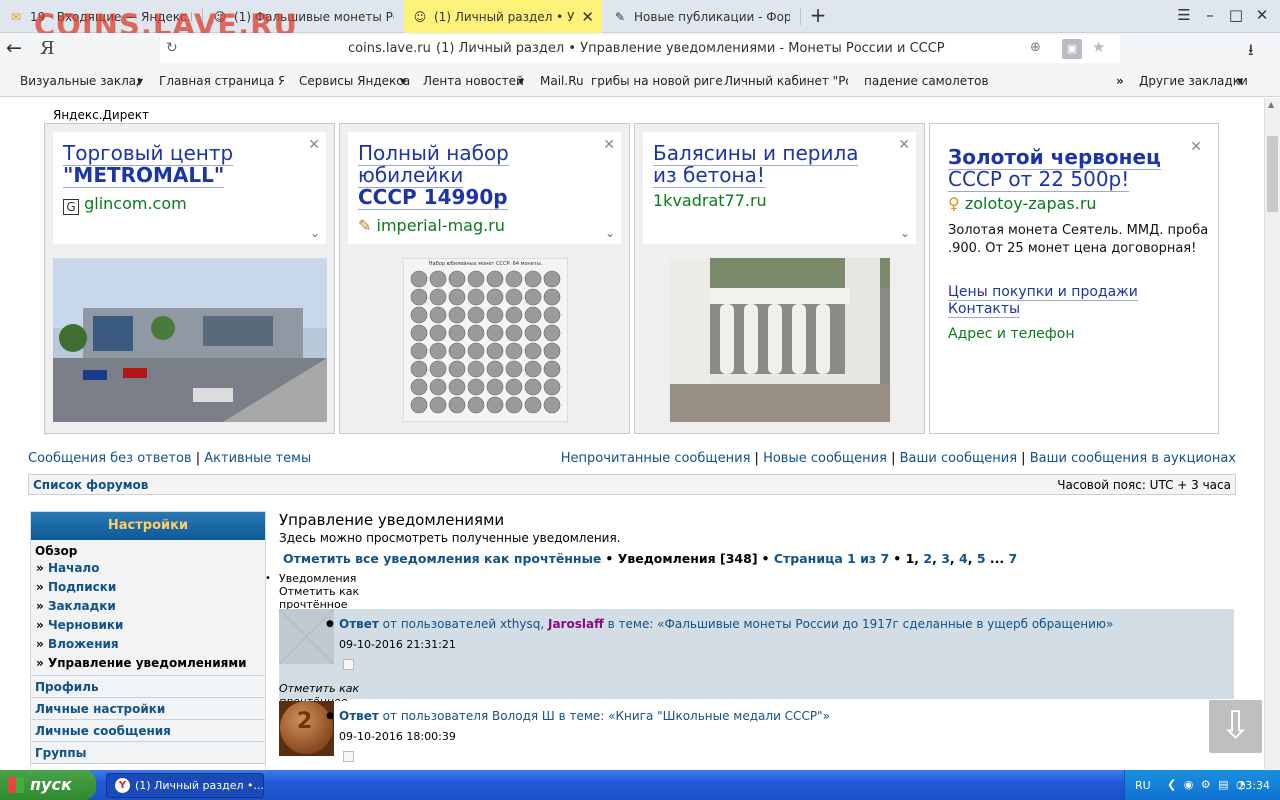 The height and width of the screenshot is (800, 1280). What do you see at coordinates (14, 48) in the screenshot?
I see `back-arrow-icon: ←` at bounding box center [14, 48].